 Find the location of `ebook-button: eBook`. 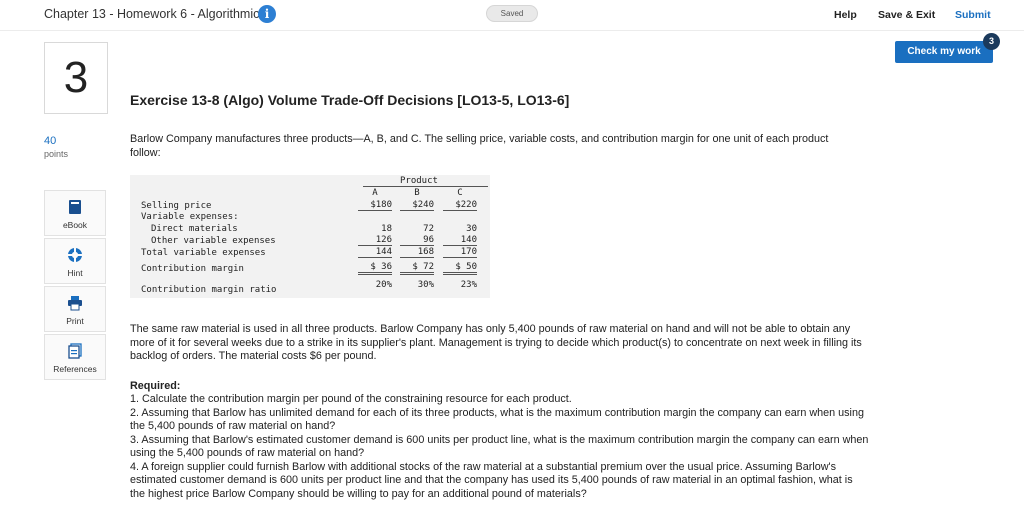

ebook-button: eBook is located at coordinates (75, 213).